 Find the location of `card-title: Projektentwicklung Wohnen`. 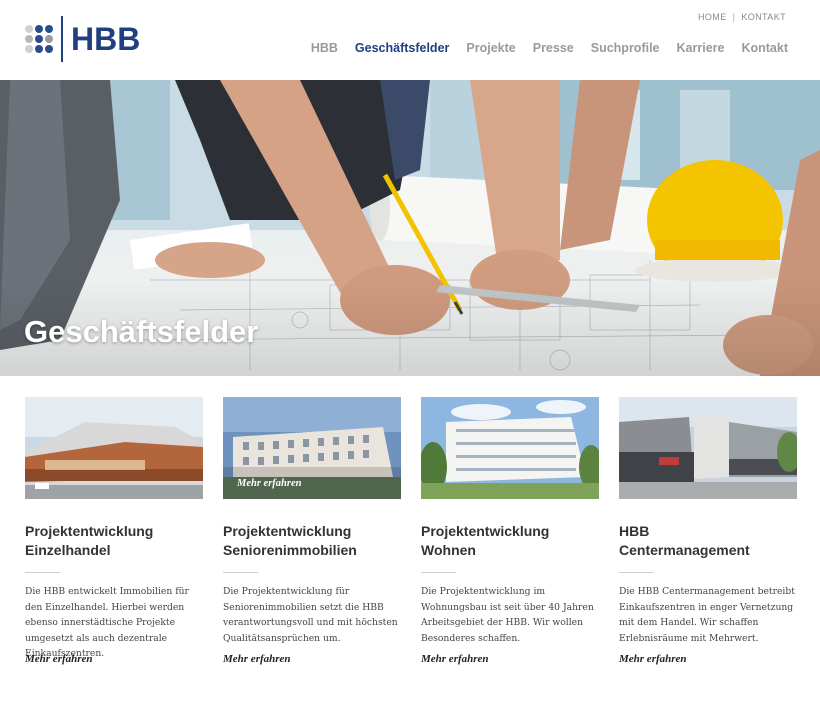

card-title: Projektentwicklung Wohnen is located at coordinates (510, 541).